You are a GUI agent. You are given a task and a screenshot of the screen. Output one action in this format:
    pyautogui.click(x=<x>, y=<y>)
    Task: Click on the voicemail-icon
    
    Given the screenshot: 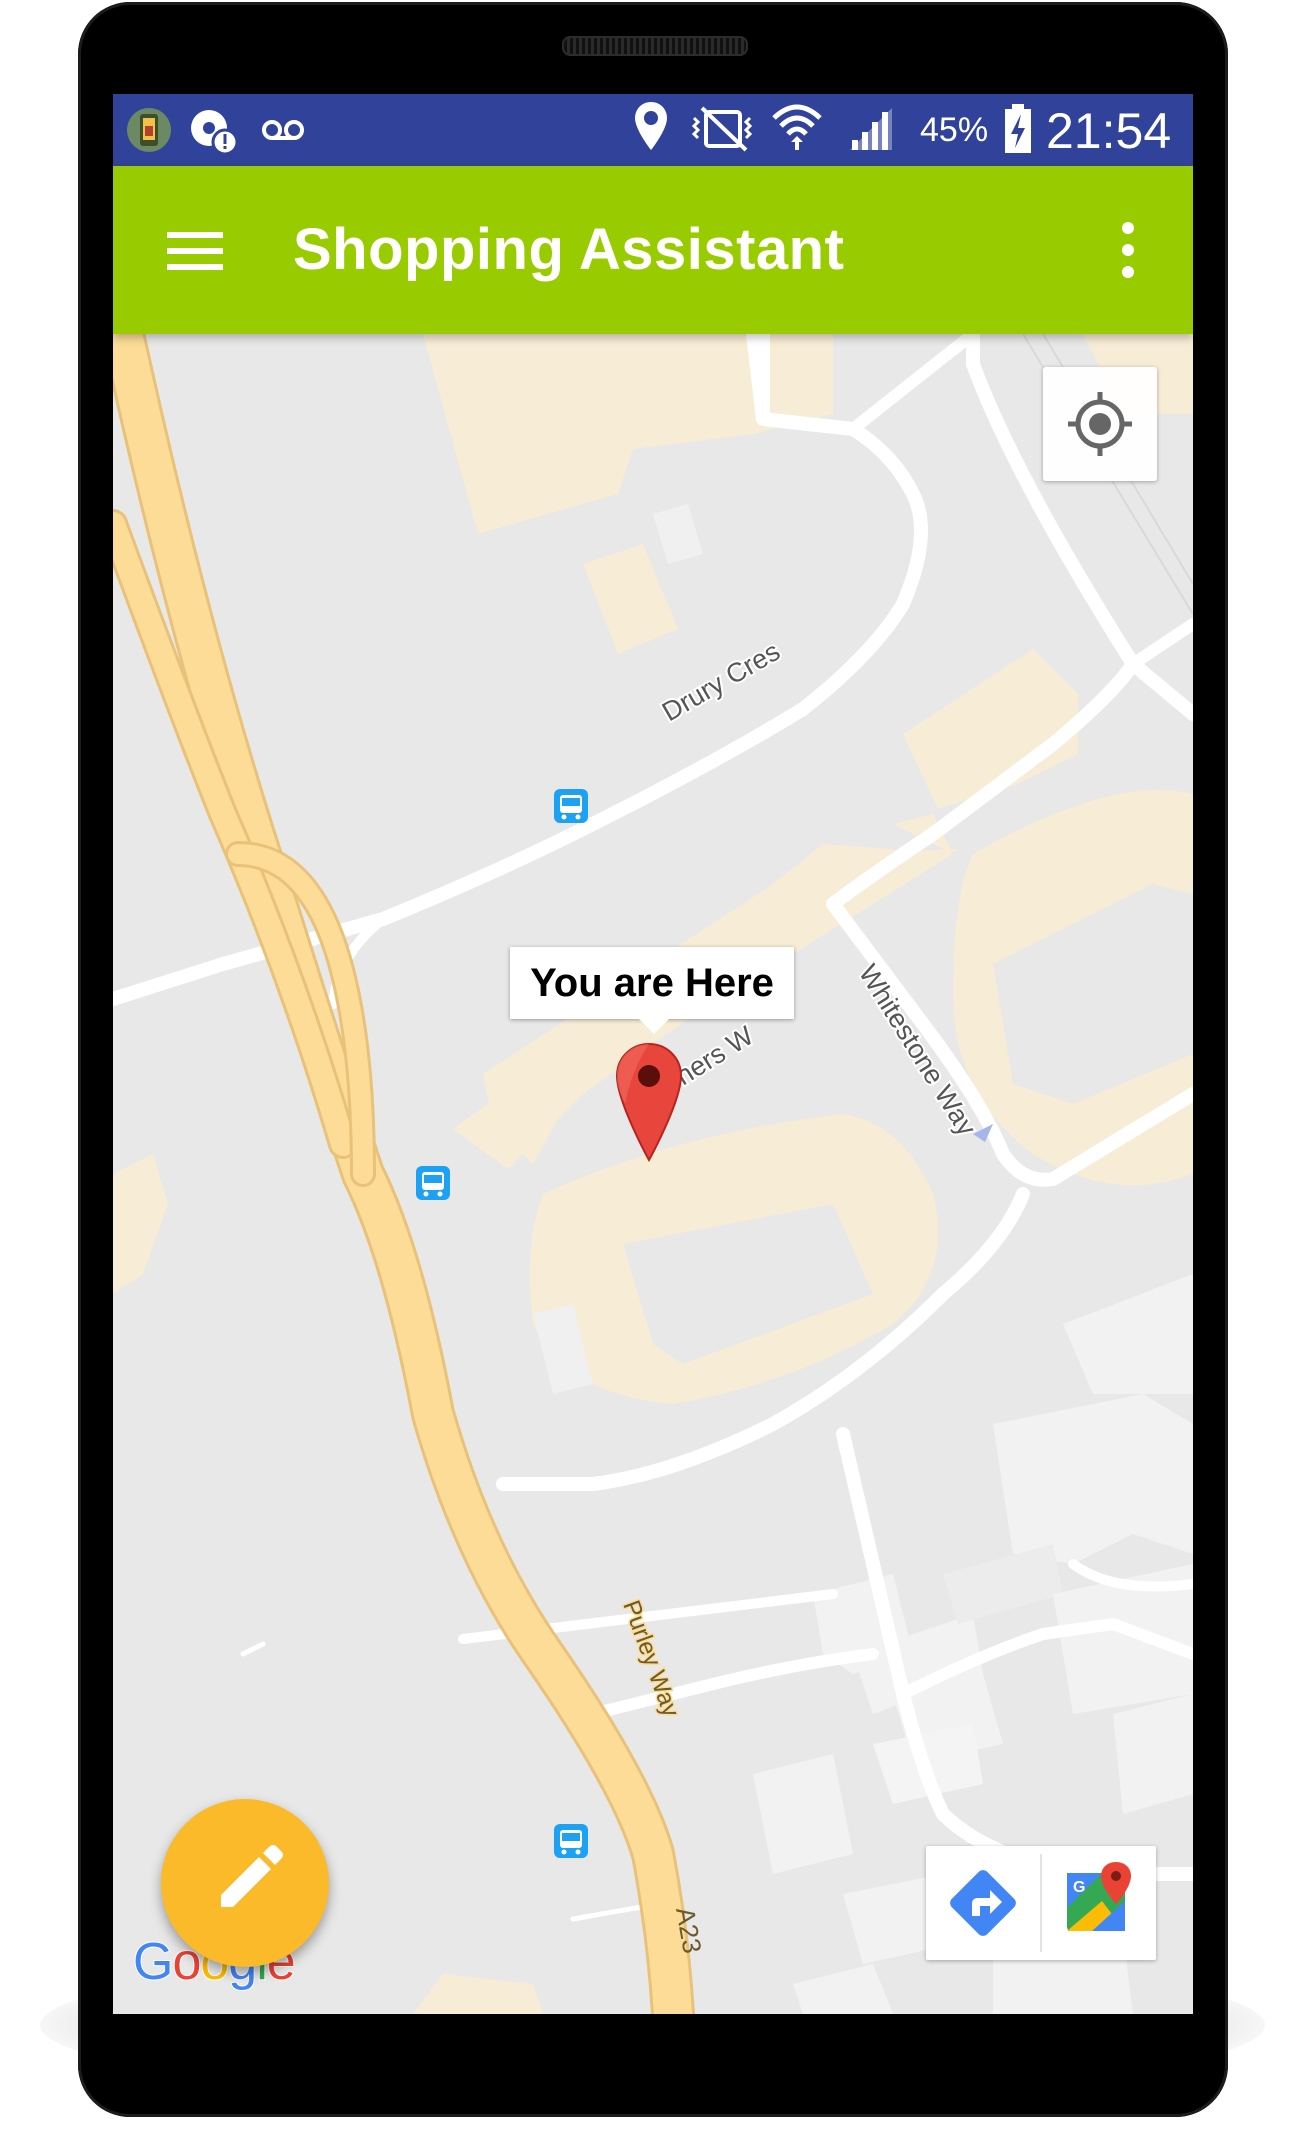 What is the action you would take?
    pyautogui.click(x=283, y=130)
    